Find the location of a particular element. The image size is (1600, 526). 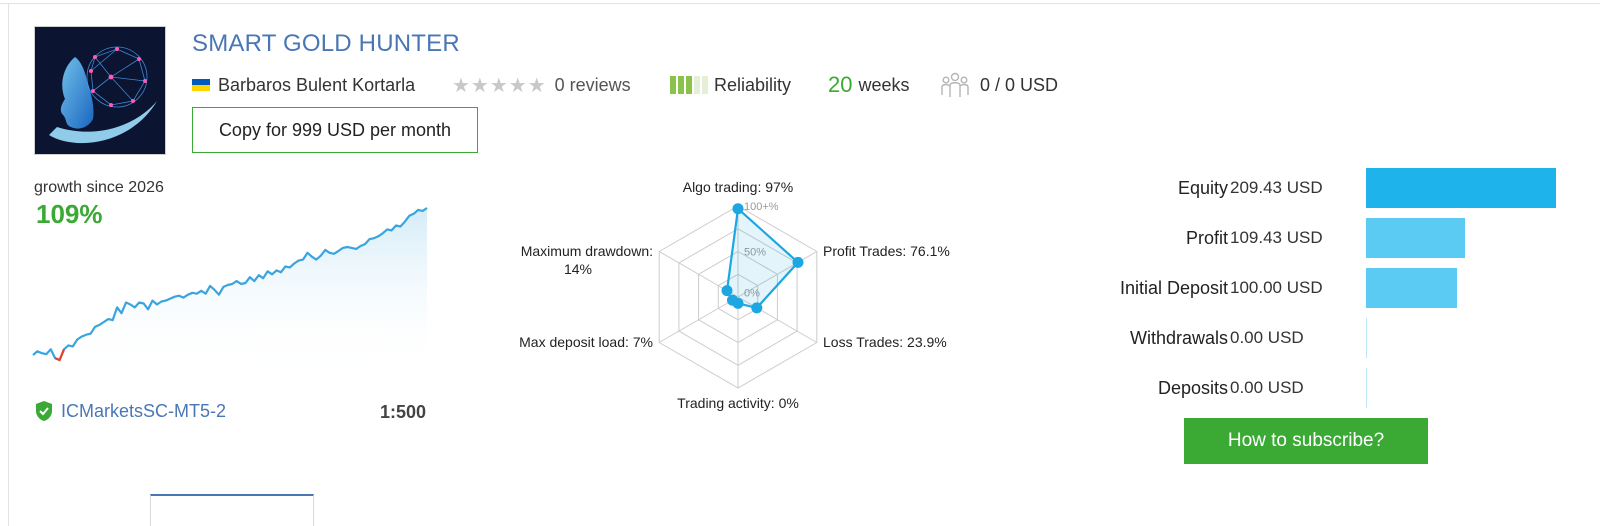

subscribers-value: 0 / 0 USD is located at coordinates (1019, 84).